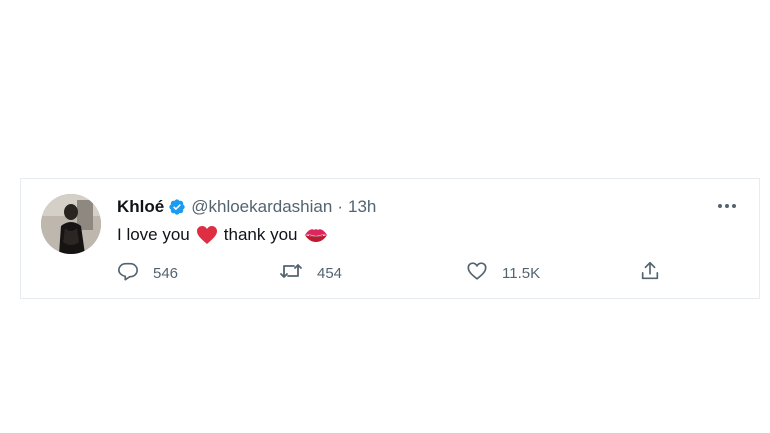  I want to click on more-options-icon, so click(727, 206).